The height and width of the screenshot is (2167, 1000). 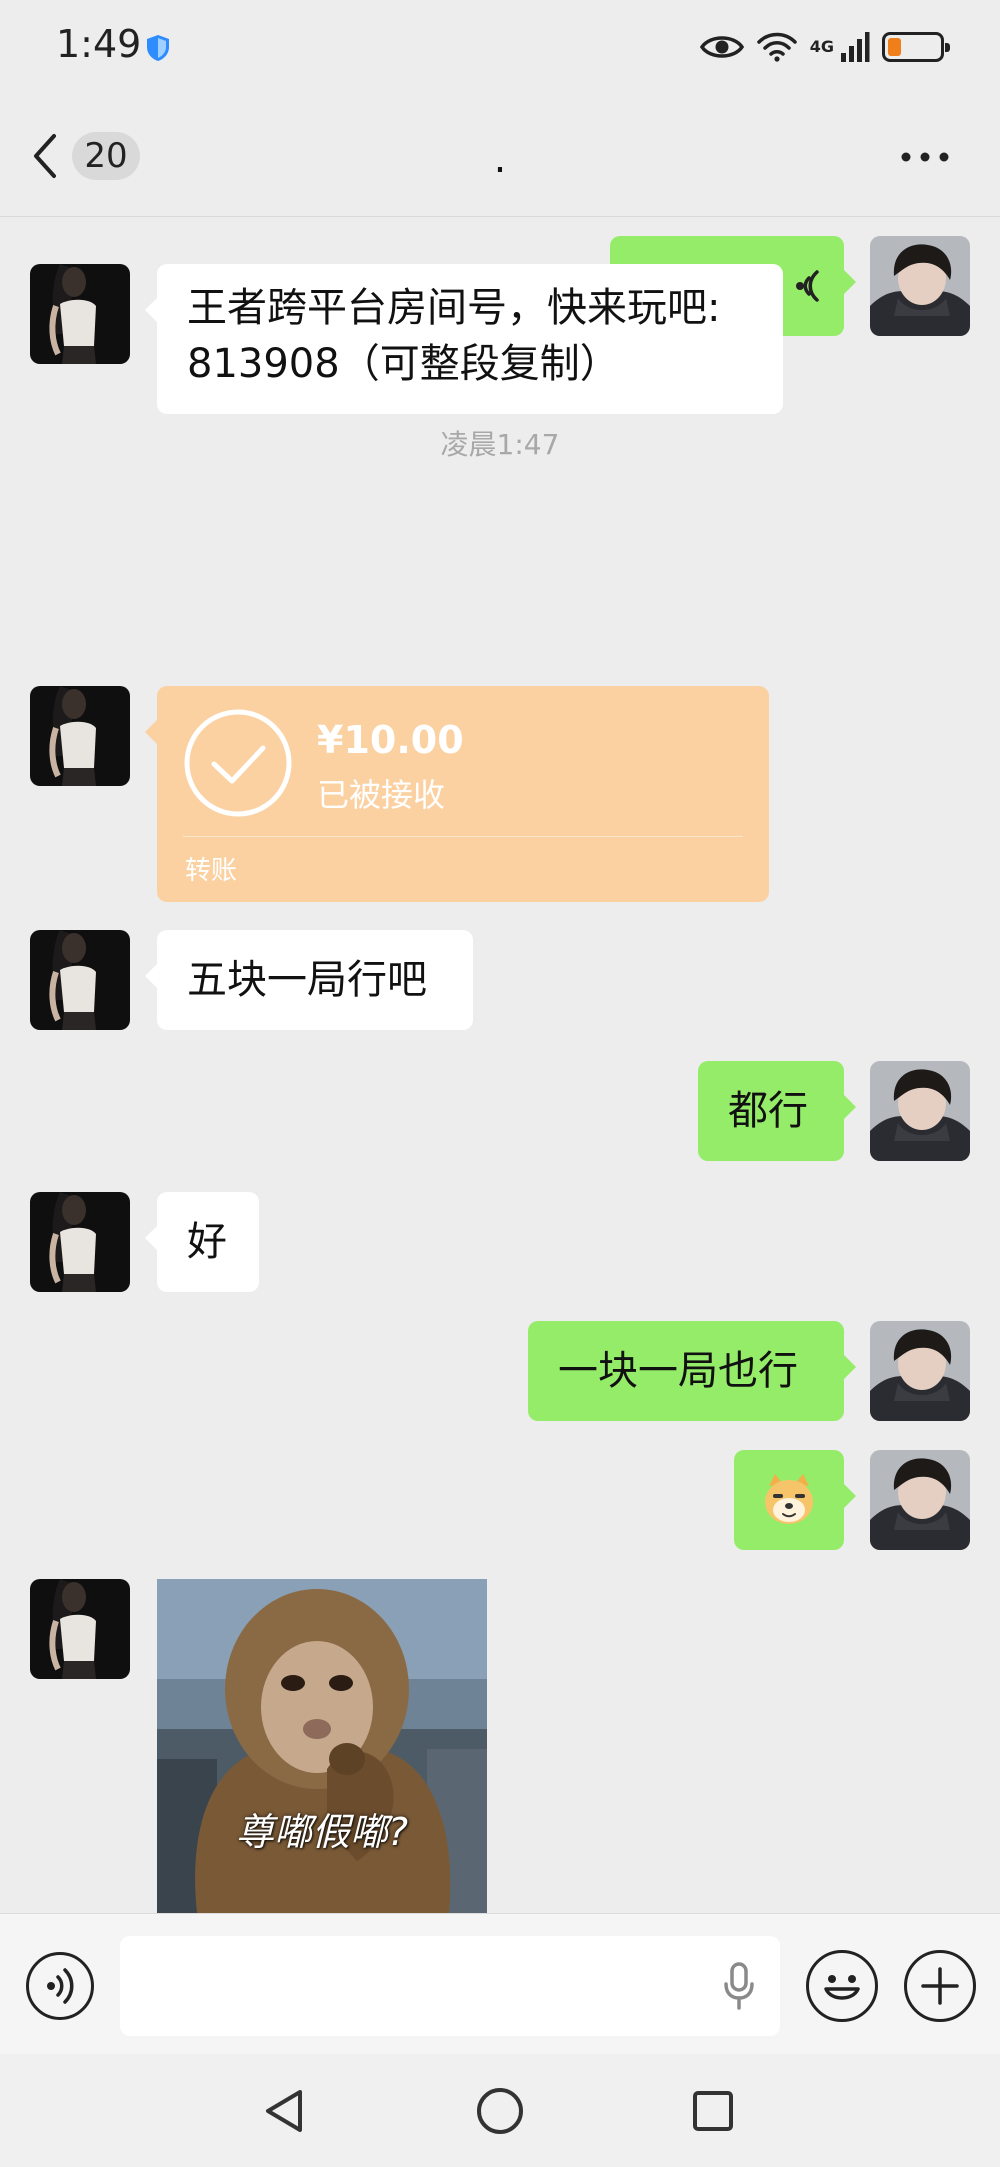 I want to click on microphone-icon, so click(x=739, y=1986).